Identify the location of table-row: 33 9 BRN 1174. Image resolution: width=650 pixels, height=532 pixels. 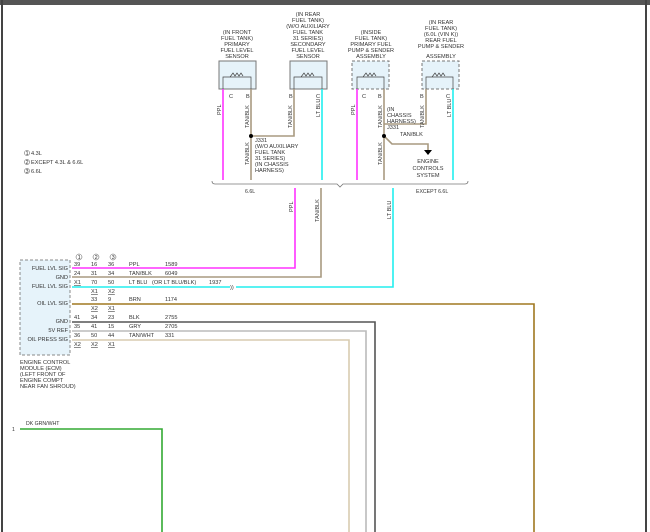
(134, 300).